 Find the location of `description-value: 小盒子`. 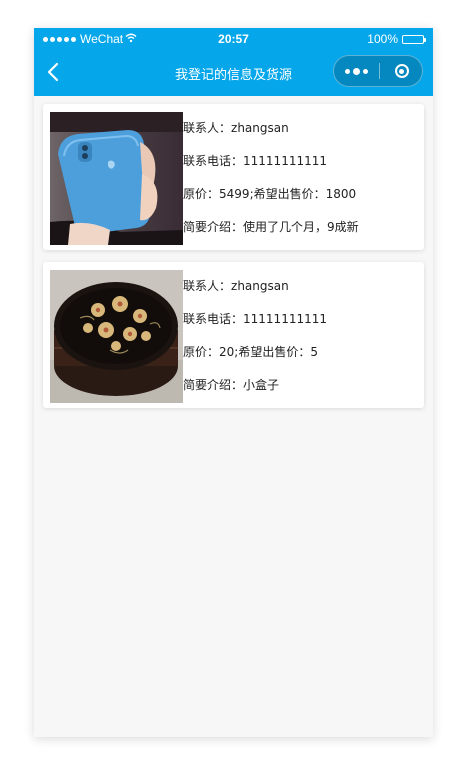

description-value: 小盒子 is located at coordinates (261, 385).